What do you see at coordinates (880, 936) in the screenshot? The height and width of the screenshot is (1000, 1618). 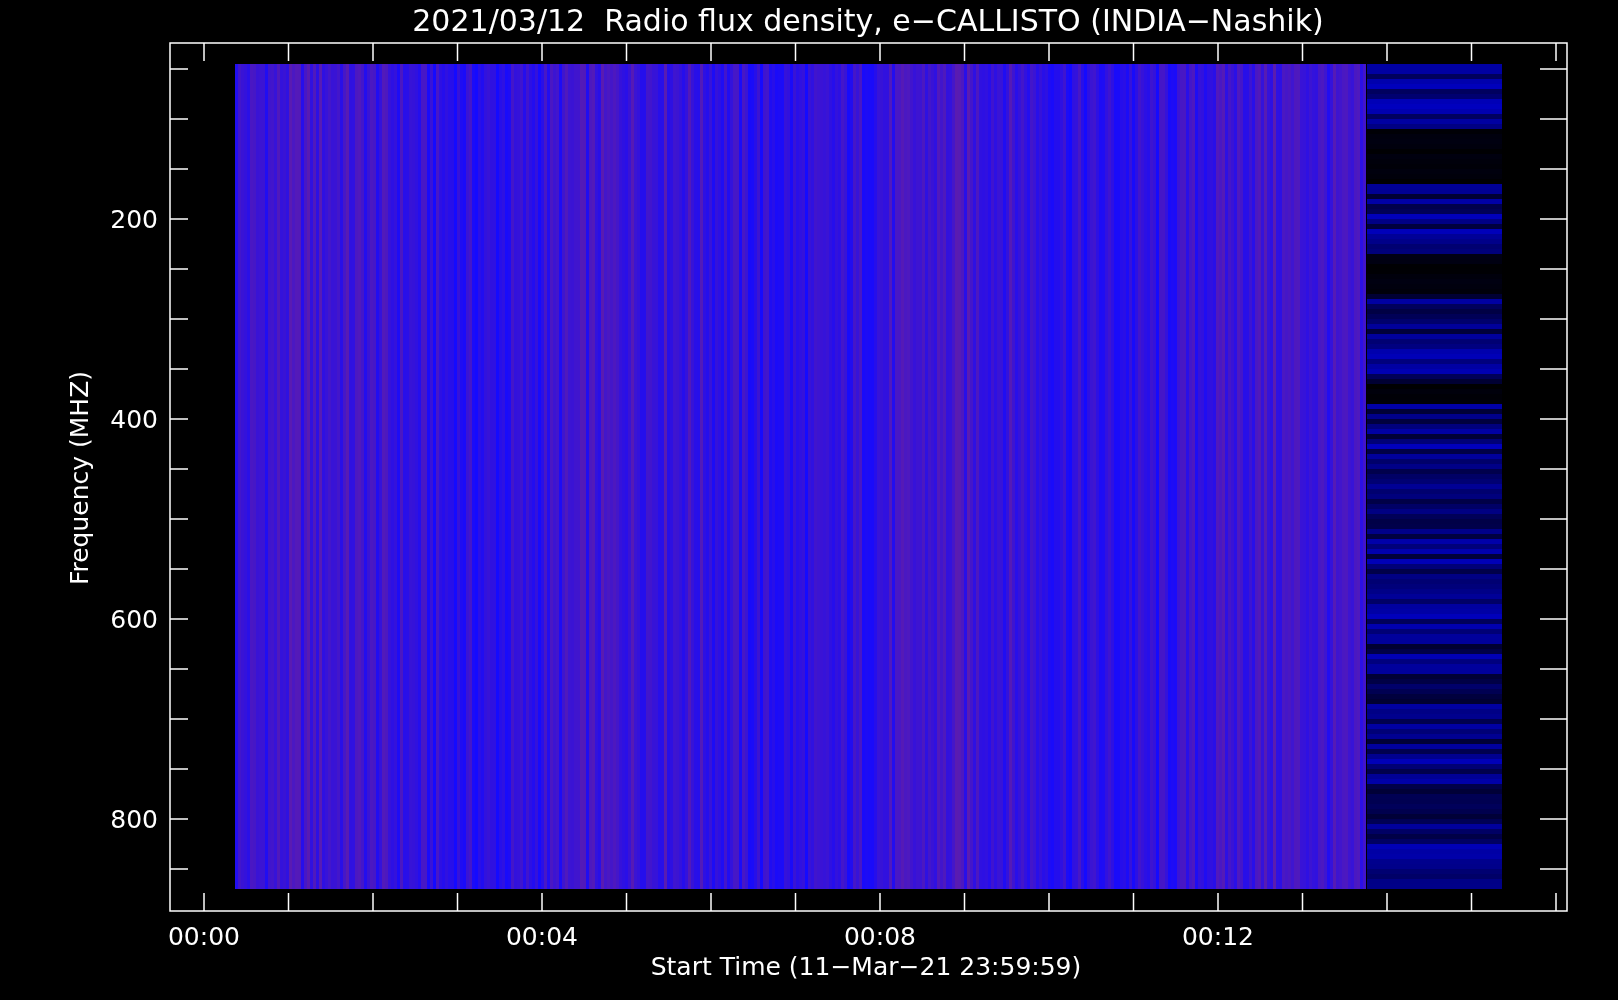 I see `x-tick-label: 00:08` at bounding box center [880, 936].